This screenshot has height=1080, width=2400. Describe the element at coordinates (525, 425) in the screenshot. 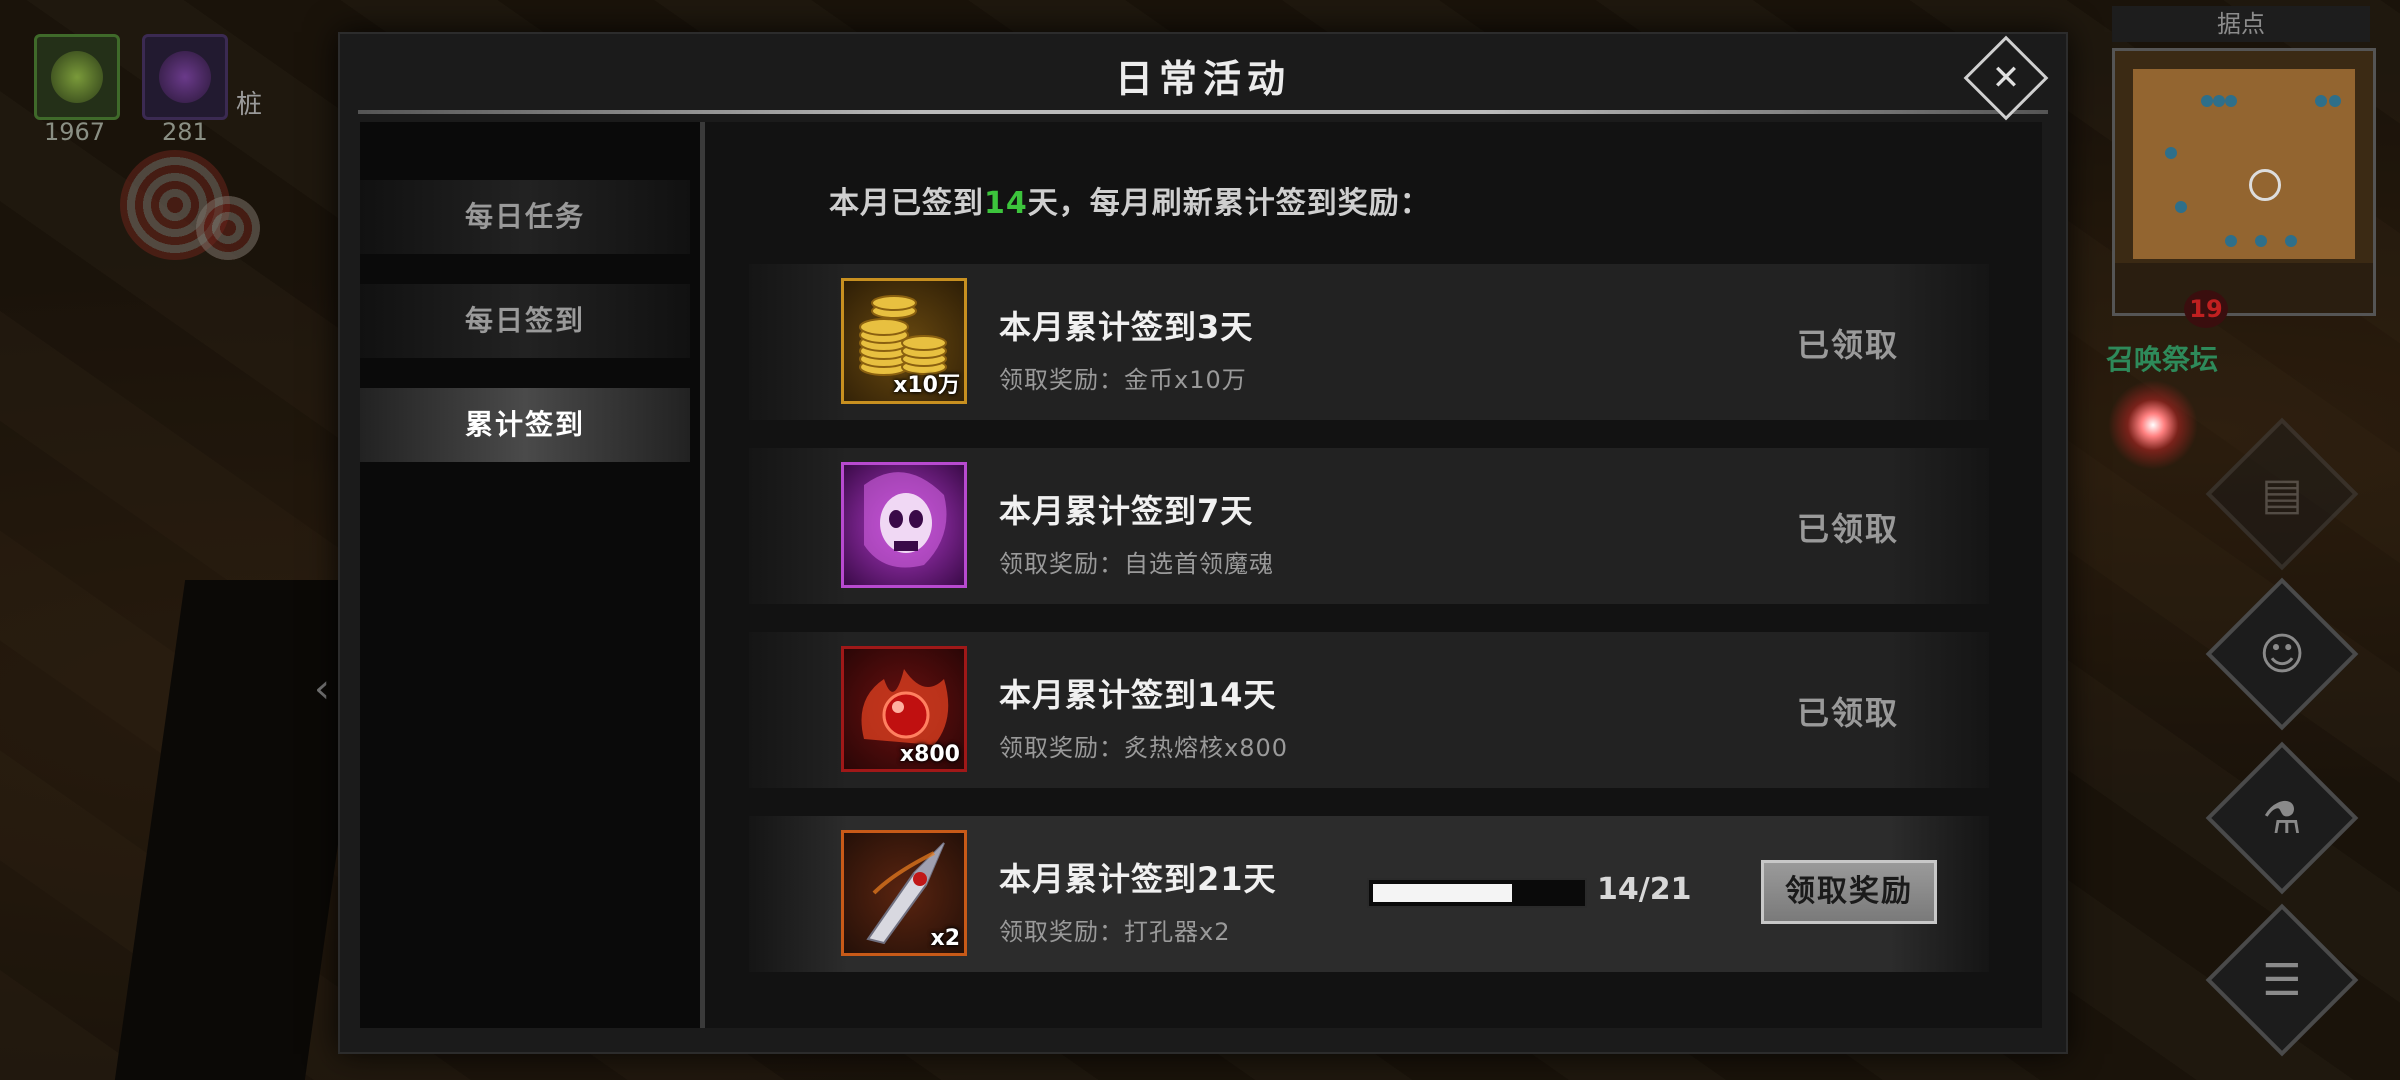

I see `tab-cumulative-checkin: 累计签到` at that location.